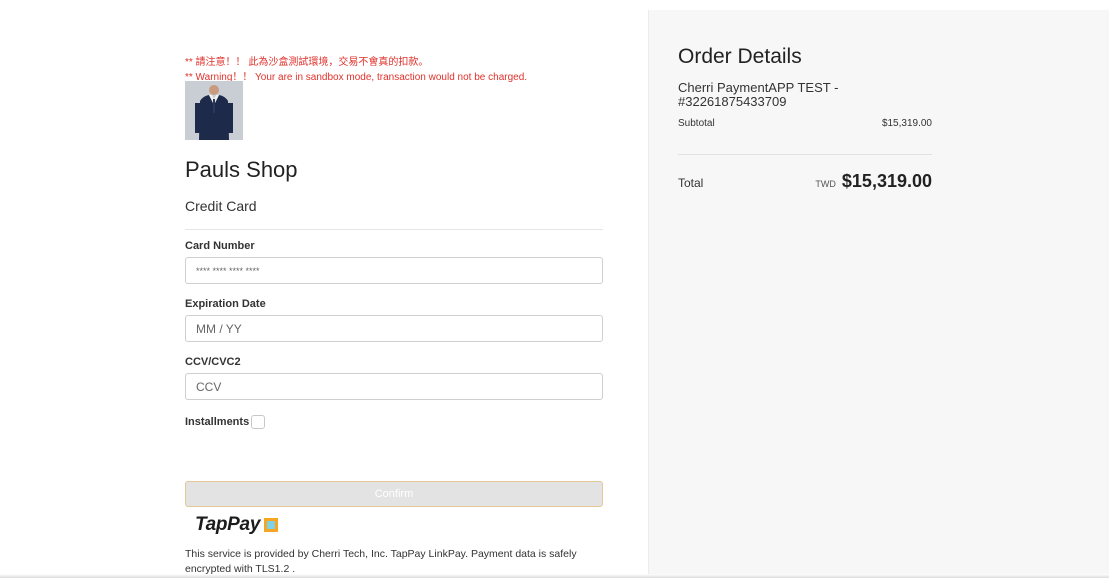 The image size is (1109, 578). I want to click on card-number-input, so click(394, 270).